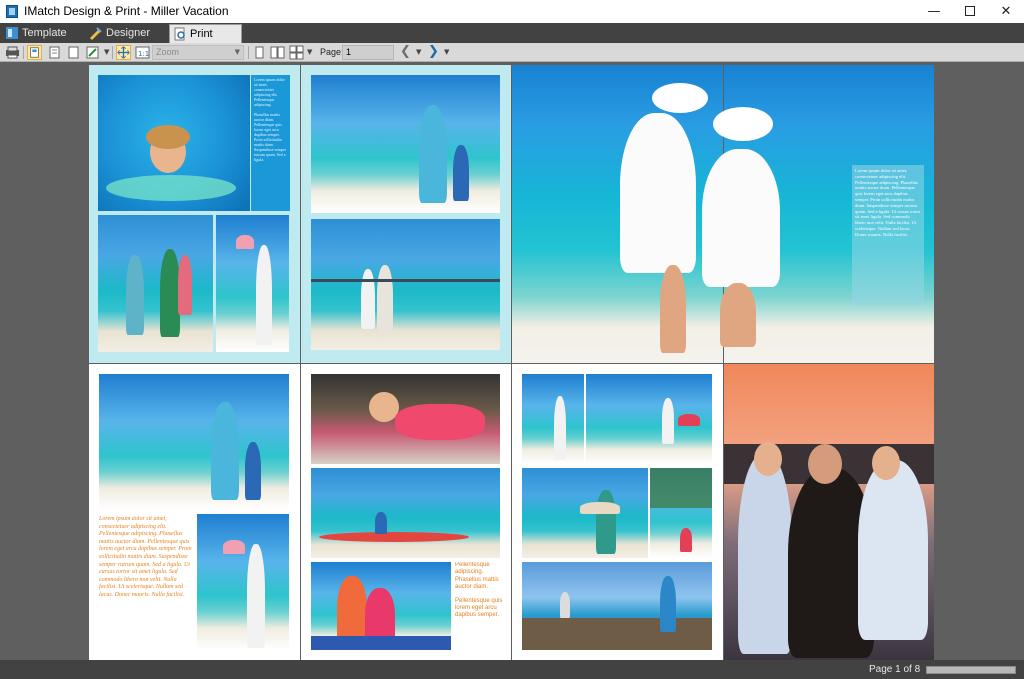 This screenshot has height=679, width=1024. I want to click on maximize-button, so click(970, 11).